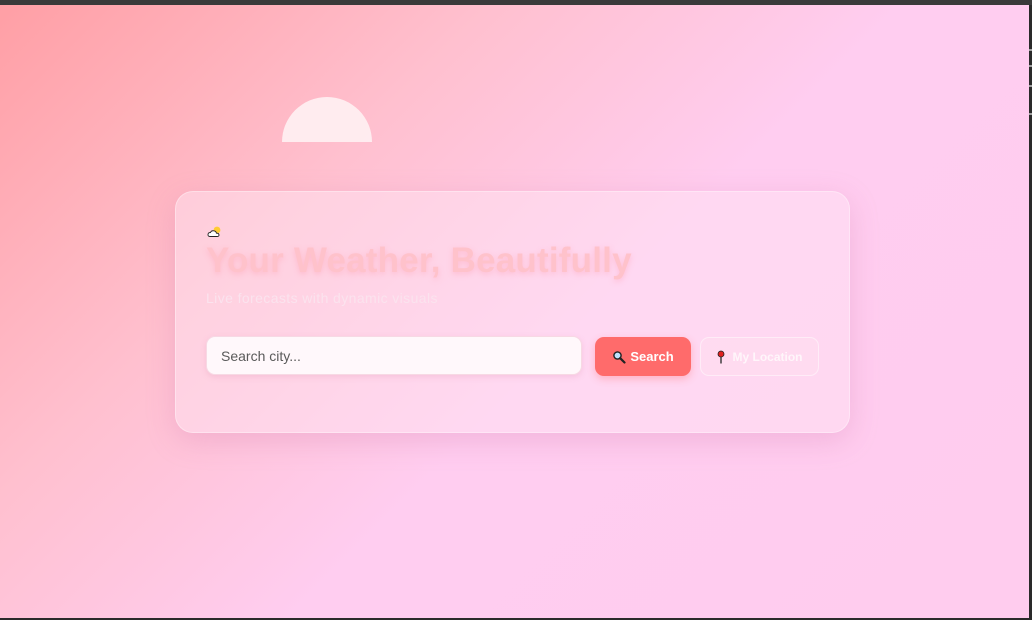 The width and height of the screenshot is (1032, 620). I want to click on magnifier-icon, so click(619, 357).